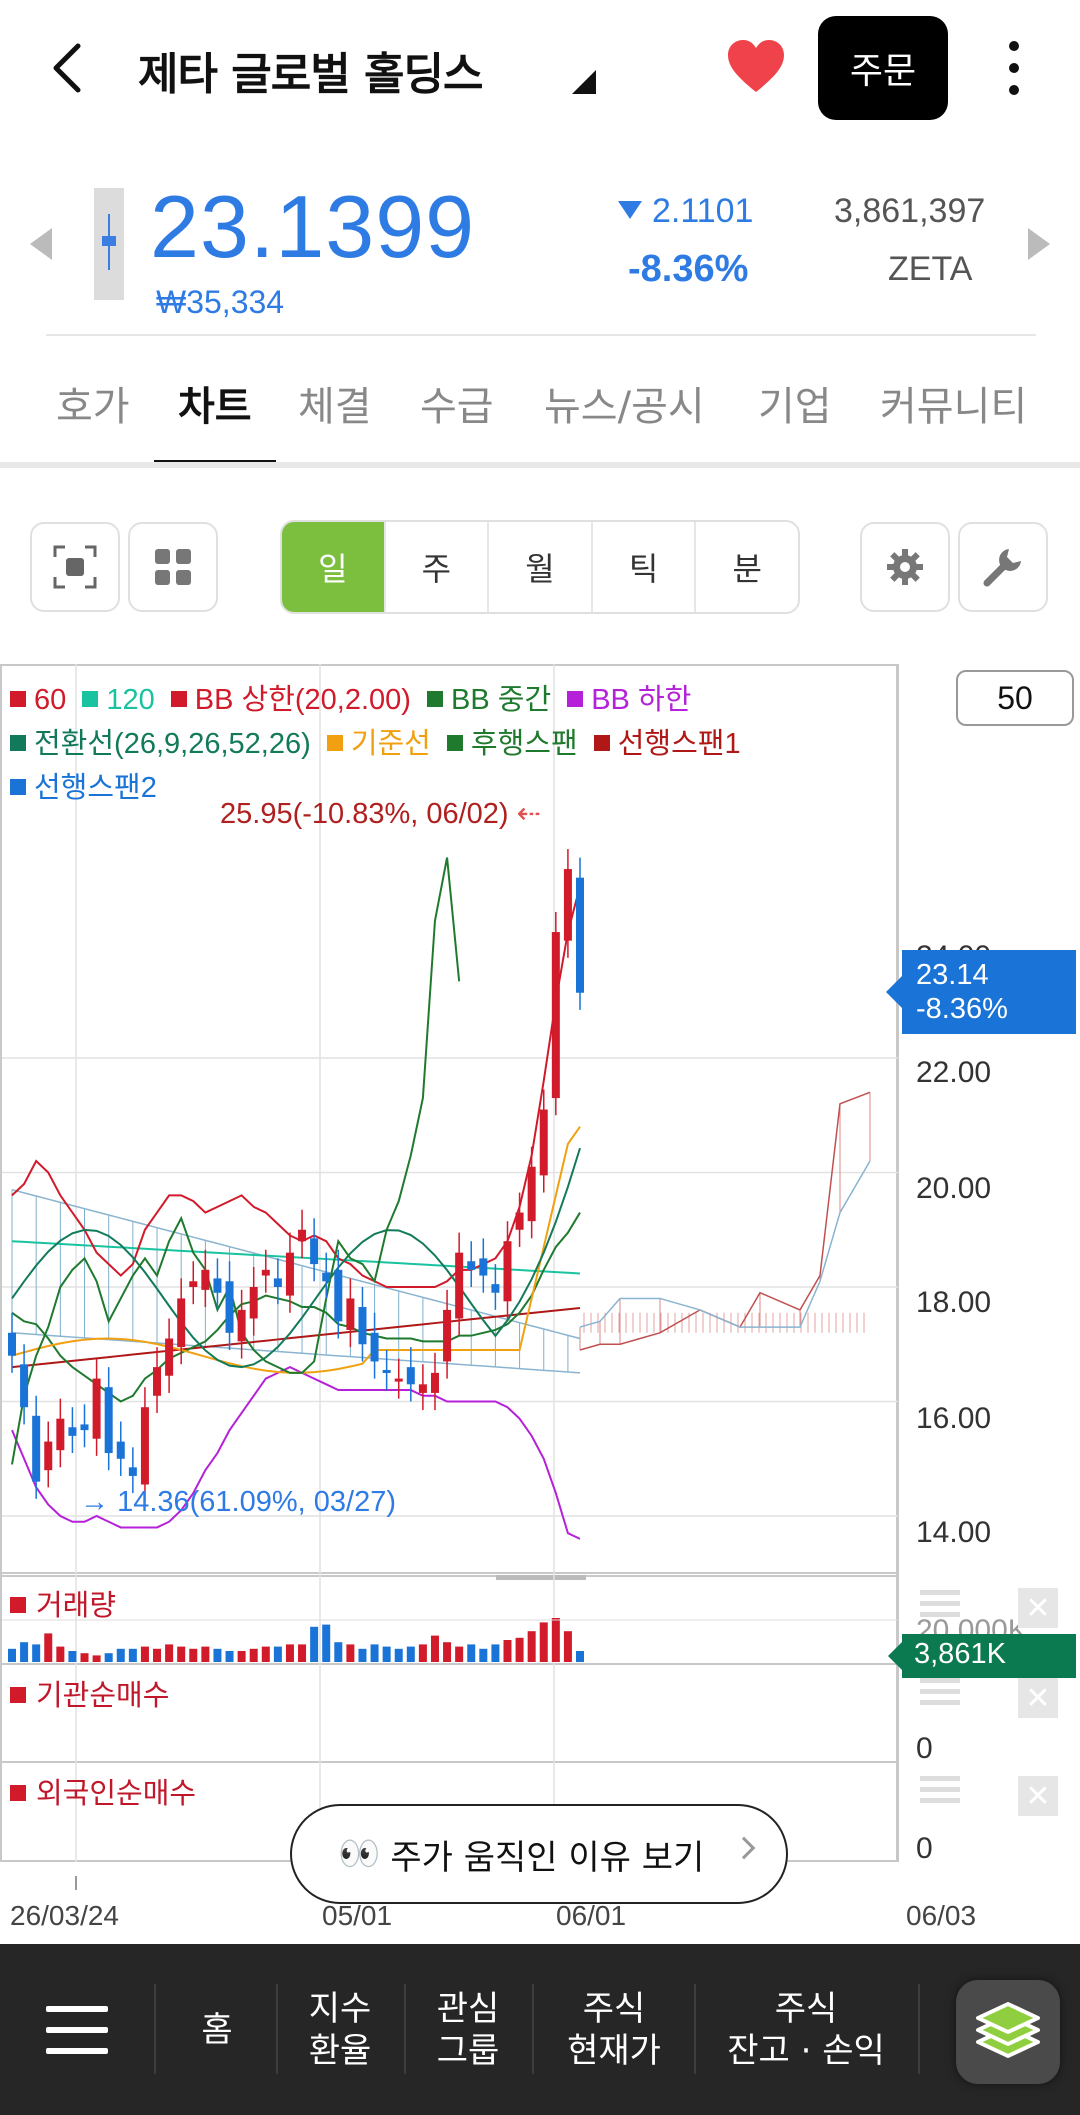  I want to click on header: 제타 글로벌 홀딩스 주문, so click(540, 70).